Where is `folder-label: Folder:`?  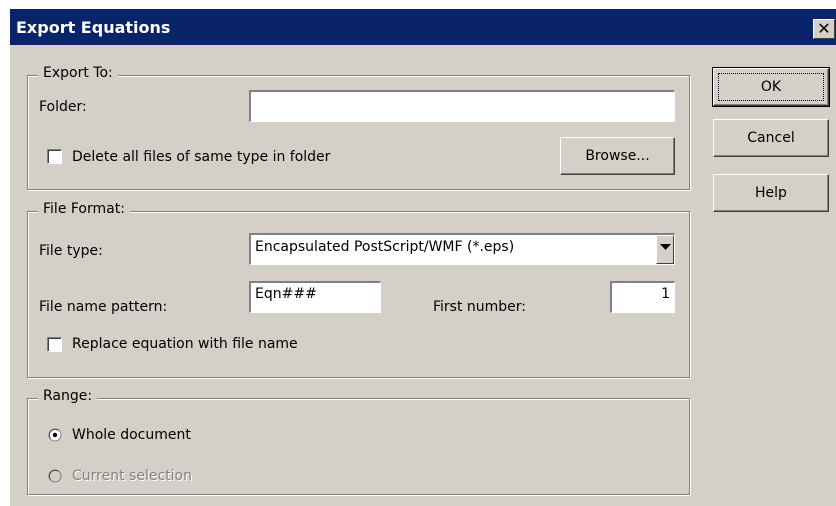 folder-label: Folder: is located at coordinates (63, 107).